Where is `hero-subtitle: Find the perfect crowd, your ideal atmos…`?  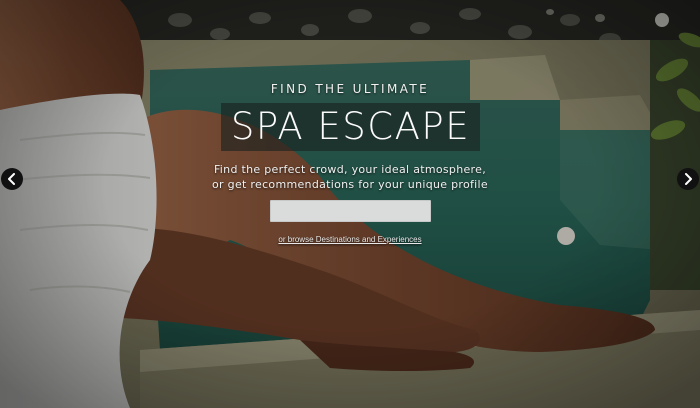 hero-subtitle: Find the perfect crowd, your ideal atmos… is located at coordinates (350, 177).